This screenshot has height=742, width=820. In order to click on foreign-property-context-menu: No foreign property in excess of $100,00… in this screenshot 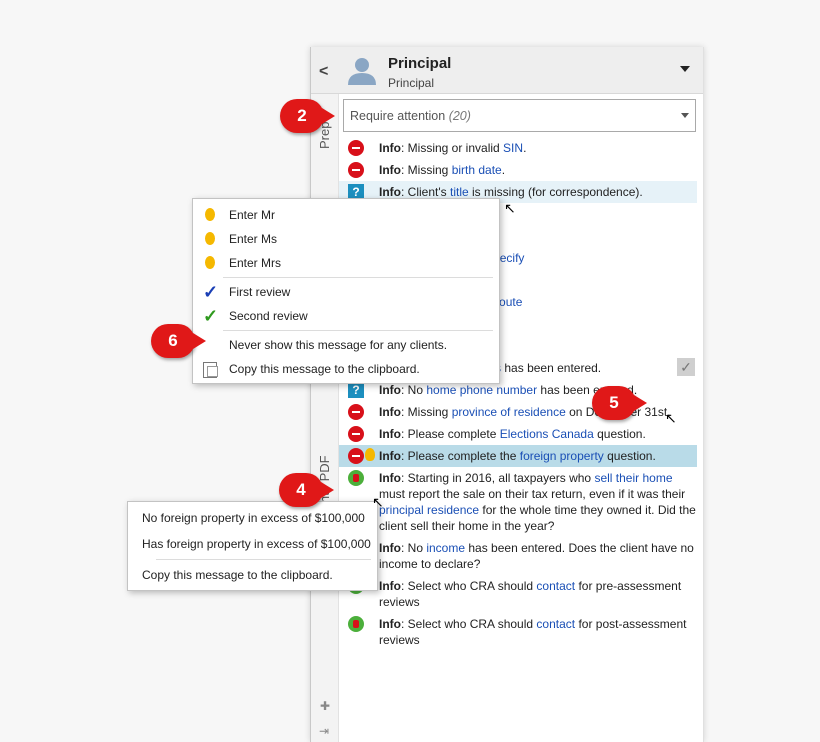, I will do `click(252, 546)`.